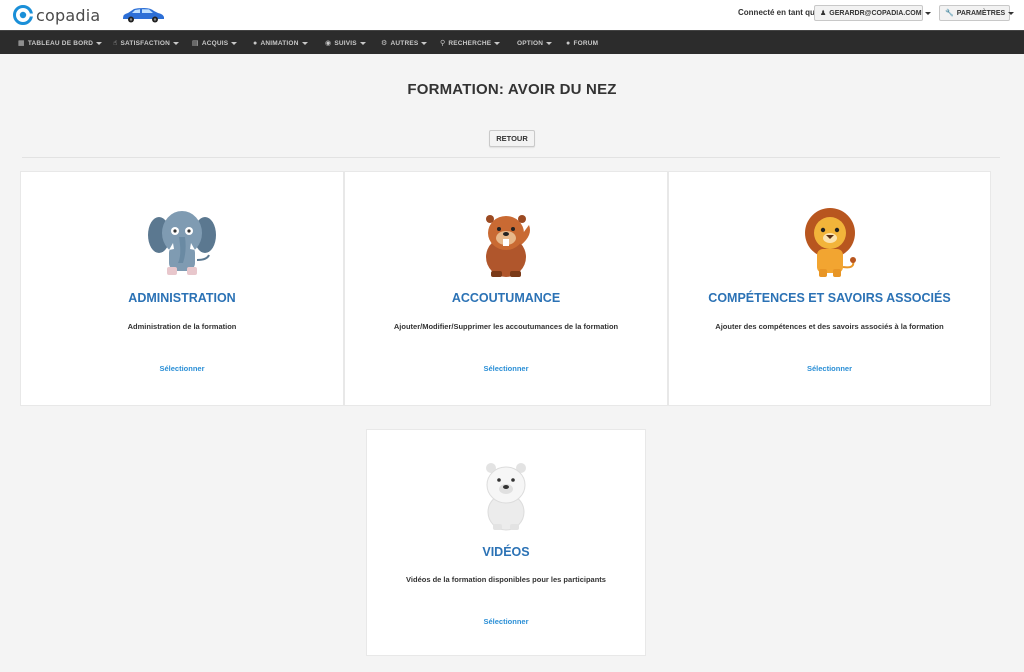  What do you see at coordinates (586, 43) in the screenshot?
I see `nav-label: FORUM` at bounding box center [586, 43].